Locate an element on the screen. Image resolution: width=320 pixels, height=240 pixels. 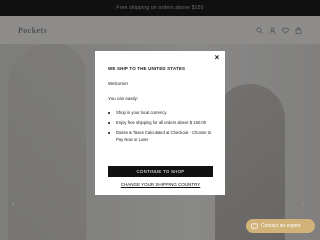
contact-expert-button: Contact an expert is located at coordinates (280, 226).